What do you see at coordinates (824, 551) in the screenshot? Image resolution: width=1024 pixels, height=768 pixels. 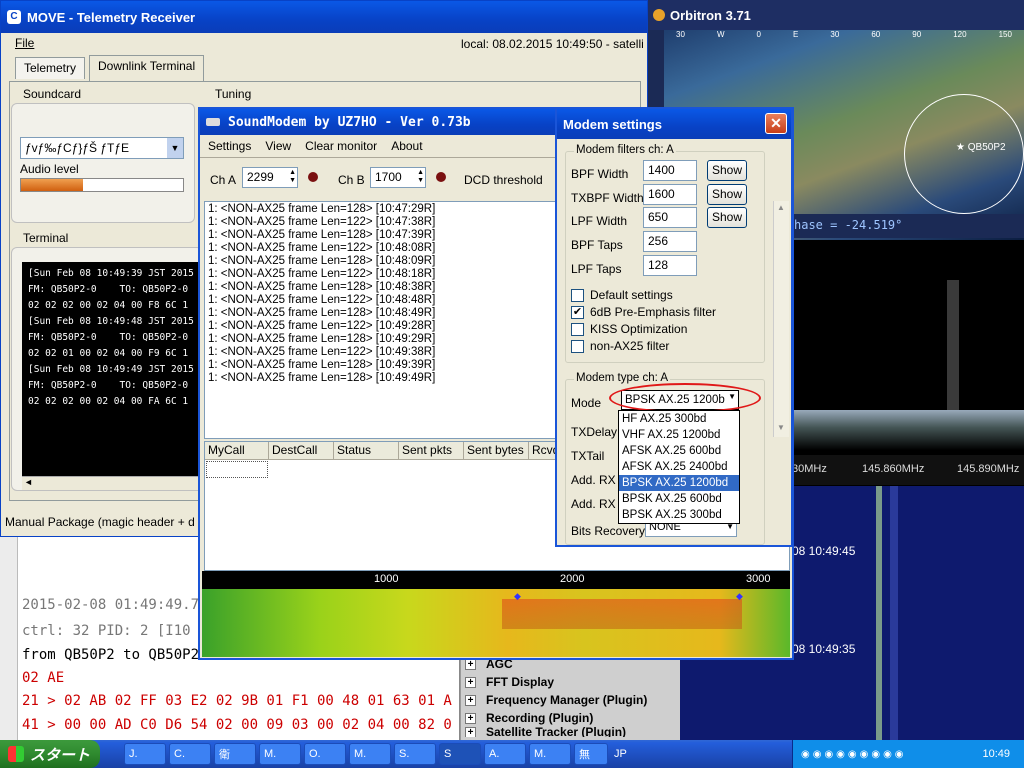 I see `waterfall-time: 08 10:49:45` at bounding box center [824, 551].